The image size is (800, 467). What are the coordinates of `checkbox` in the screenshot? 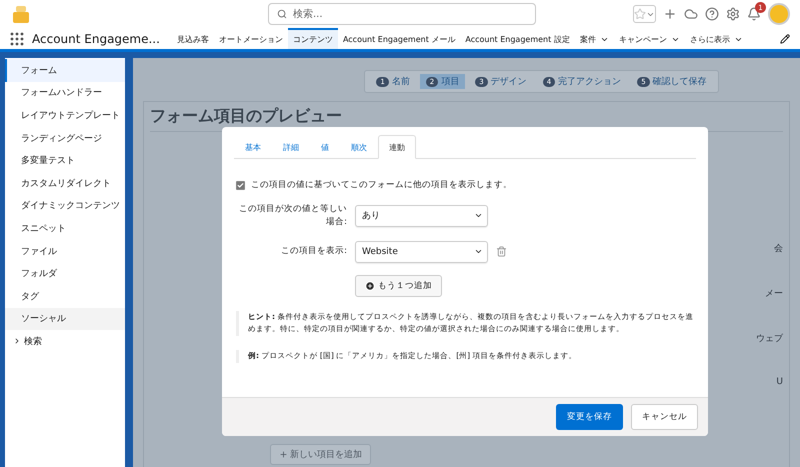 It's located at (240, 185).